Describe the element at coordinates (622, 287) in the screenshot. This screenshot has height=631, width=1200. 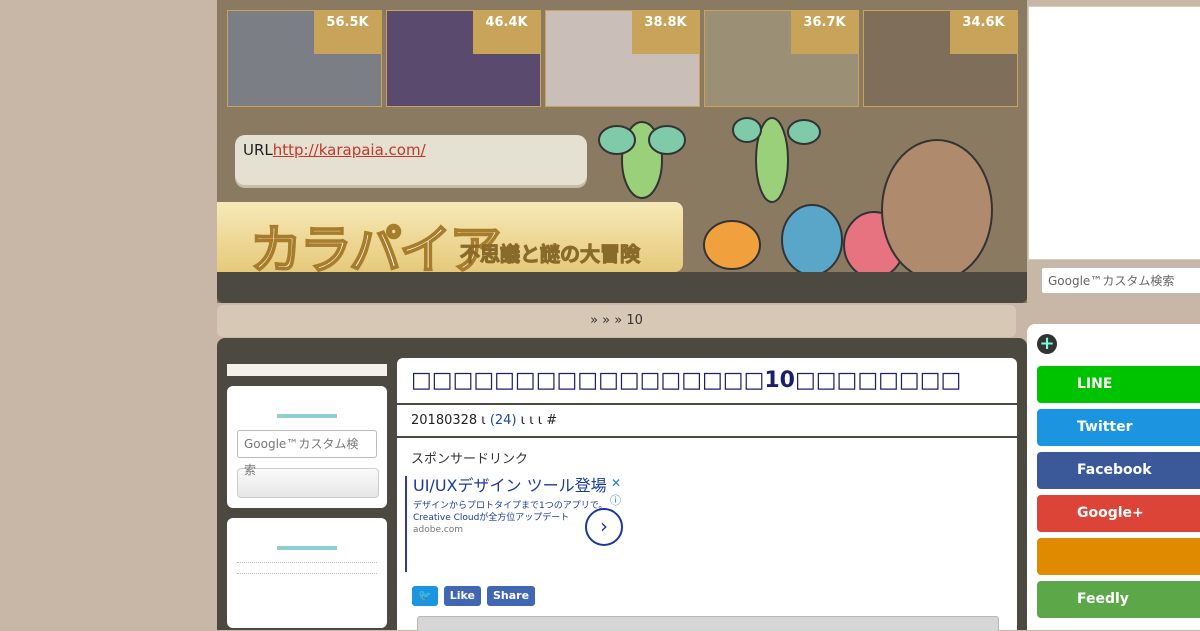
I see `header-bottom-band` at that location.